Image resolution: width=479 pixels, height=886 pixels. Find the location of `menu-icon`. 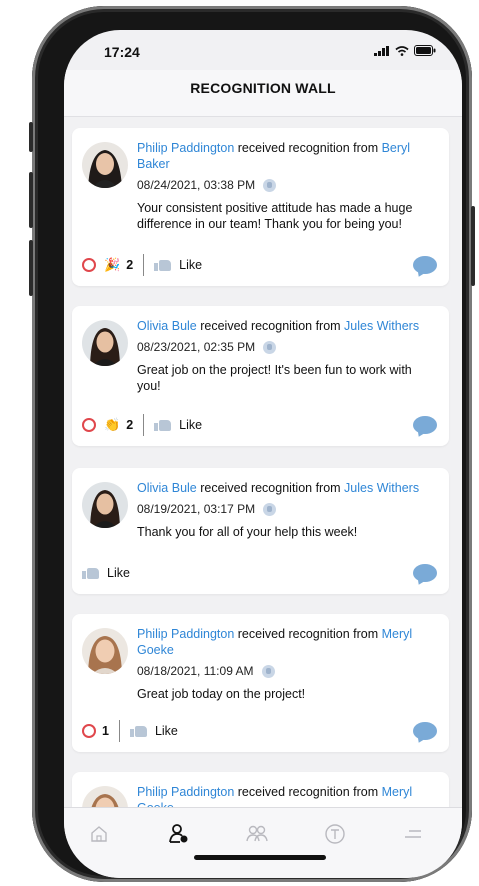

menu-icon is located at coordinates (413, 834).